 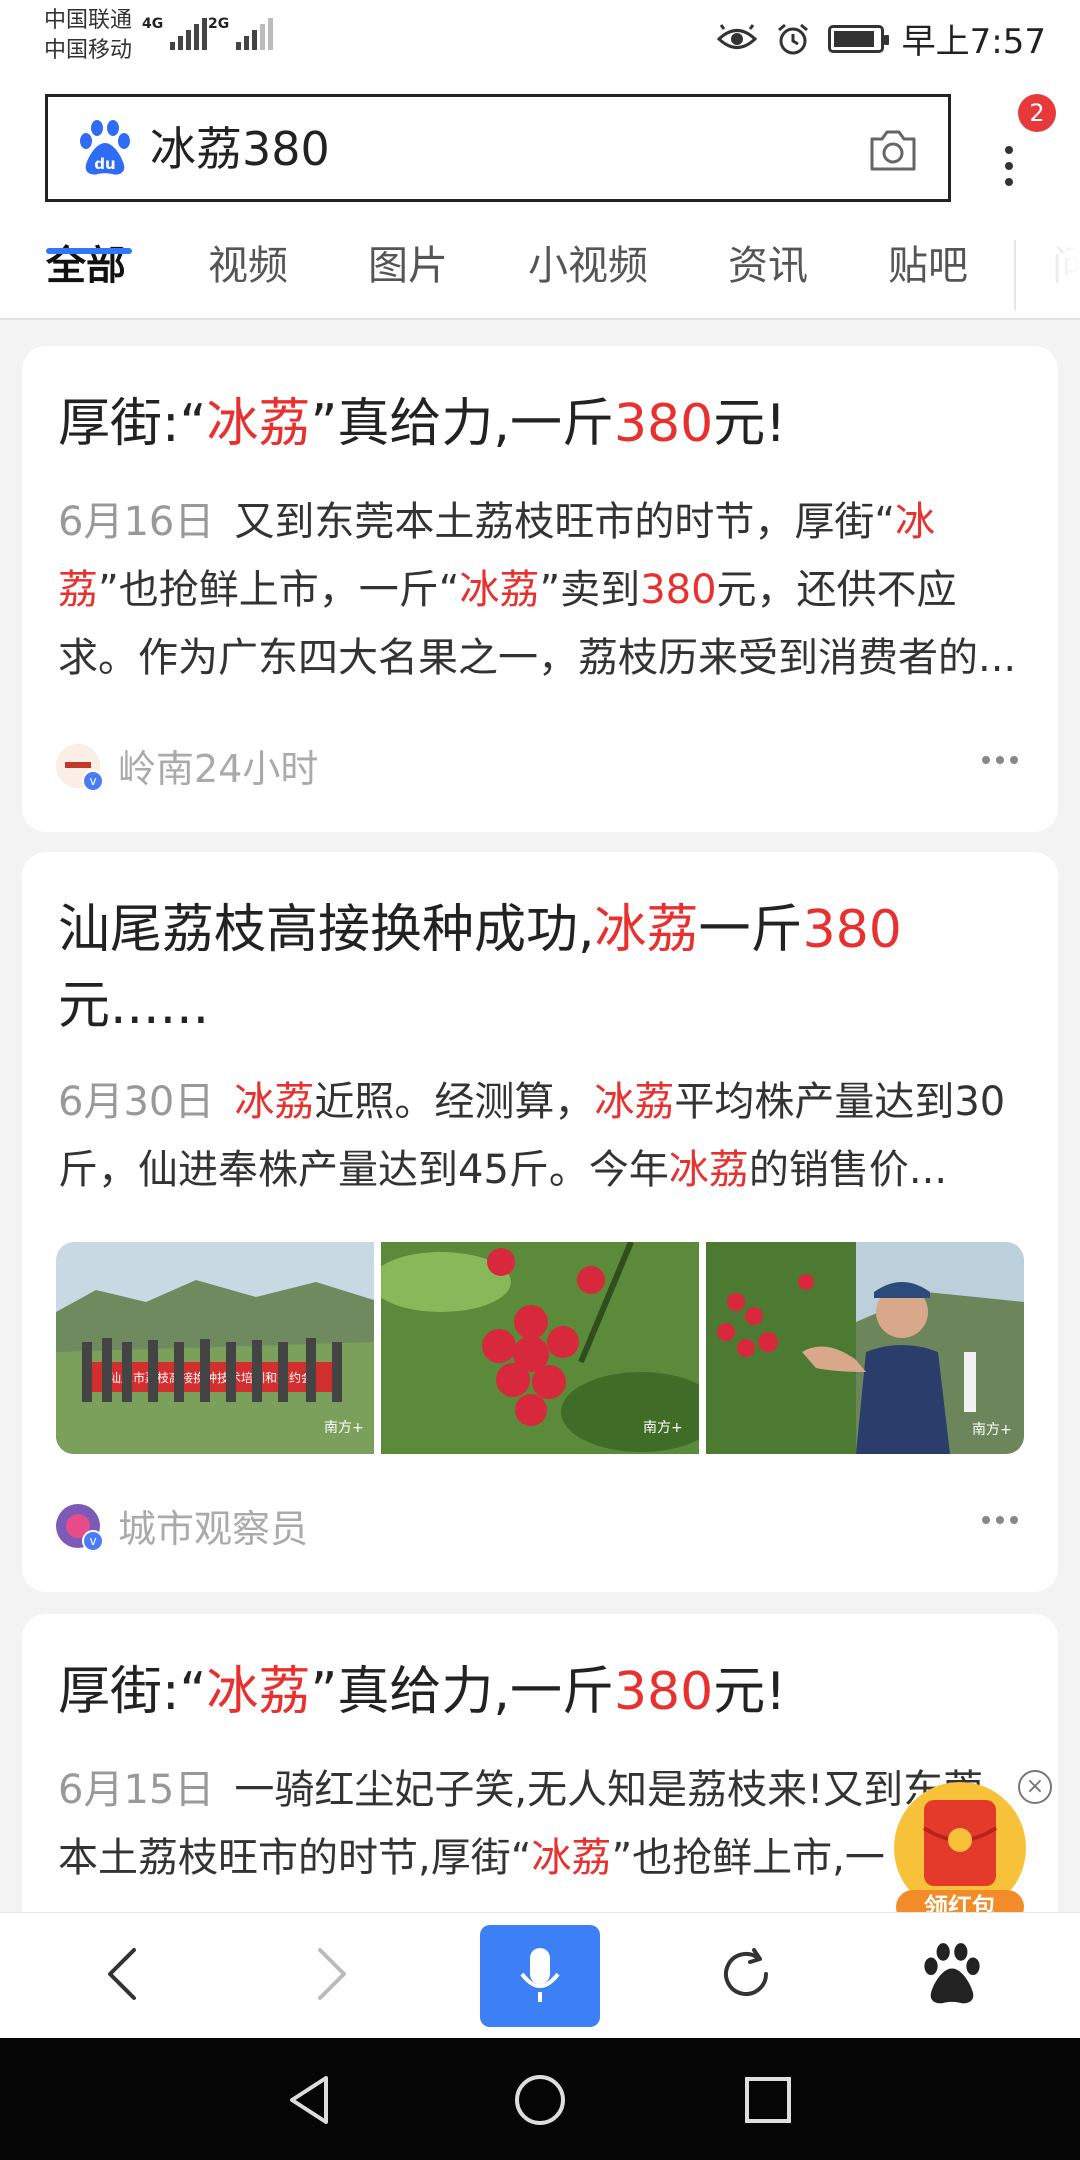 I want to click on result-image-2: 南方+, so click(x=540, y=1348).